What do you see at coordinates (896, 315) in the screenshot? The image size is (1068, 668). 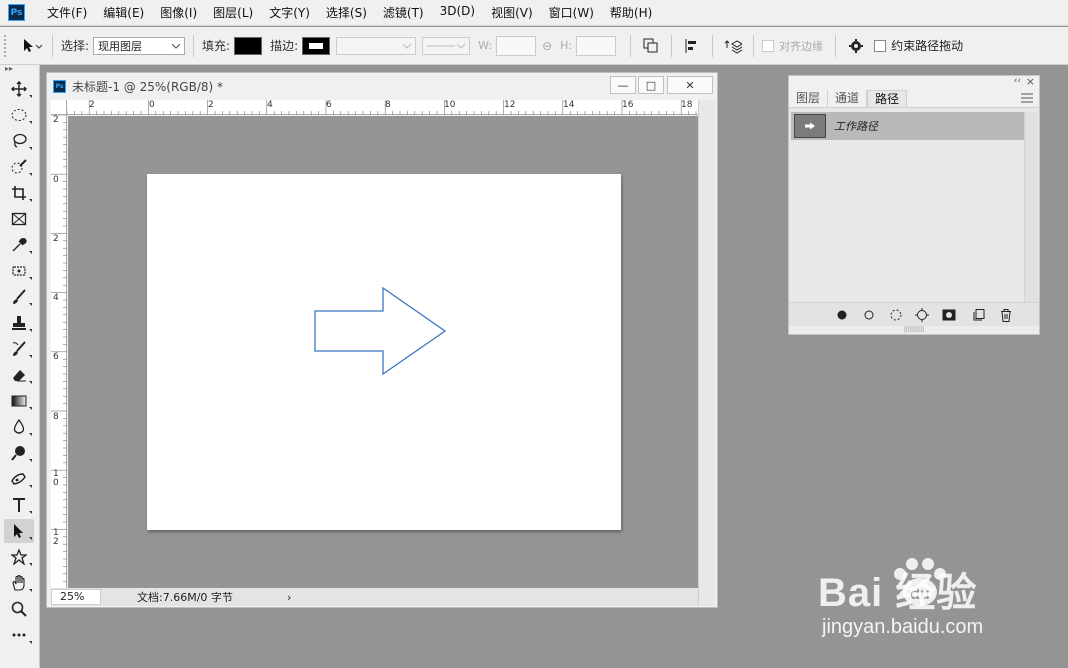 I see `load-selection-icon` at bounding box center [896, 315].